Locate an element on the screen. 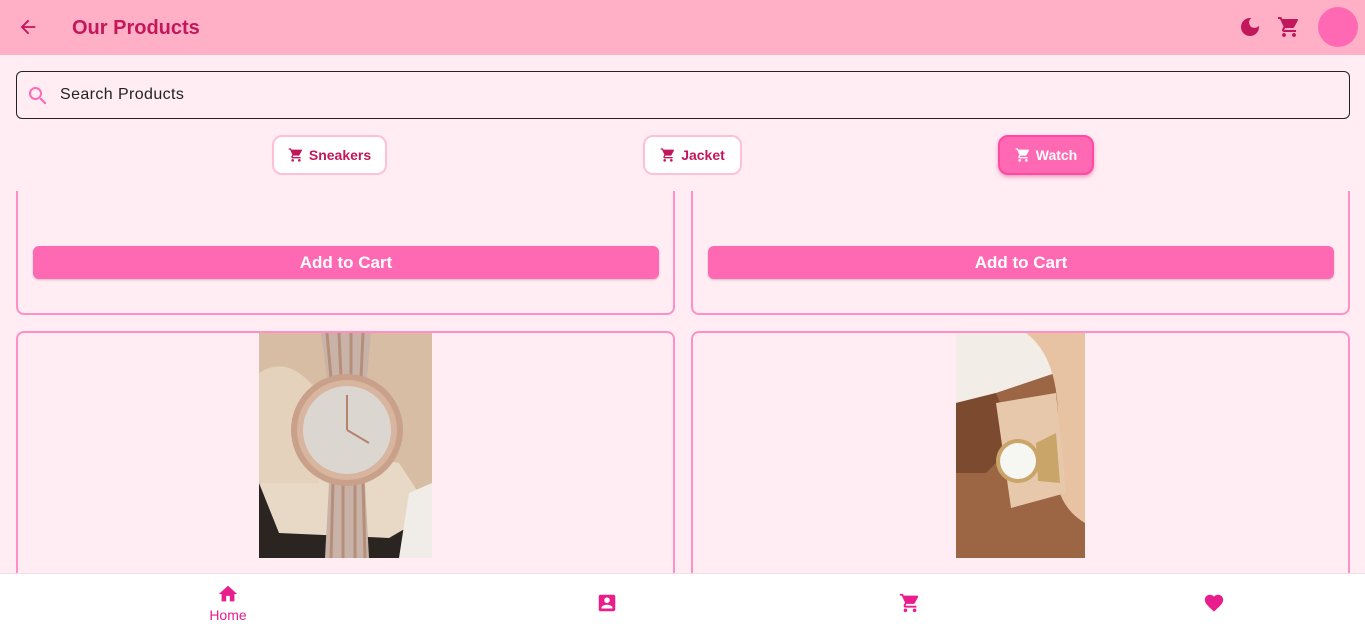 The image size is (1365, 631). search-icon is located at coordinates (38, 96).